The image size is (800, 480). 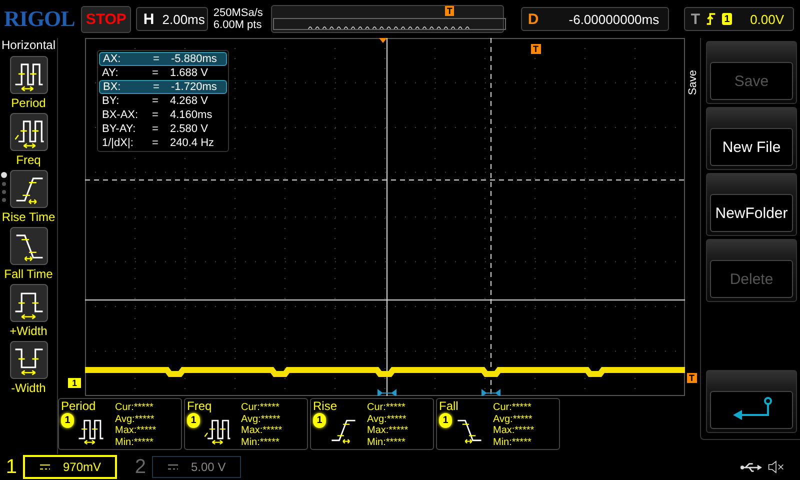 I want to click on memory-depth: 6.00M pts, so click(x=238, y=25).